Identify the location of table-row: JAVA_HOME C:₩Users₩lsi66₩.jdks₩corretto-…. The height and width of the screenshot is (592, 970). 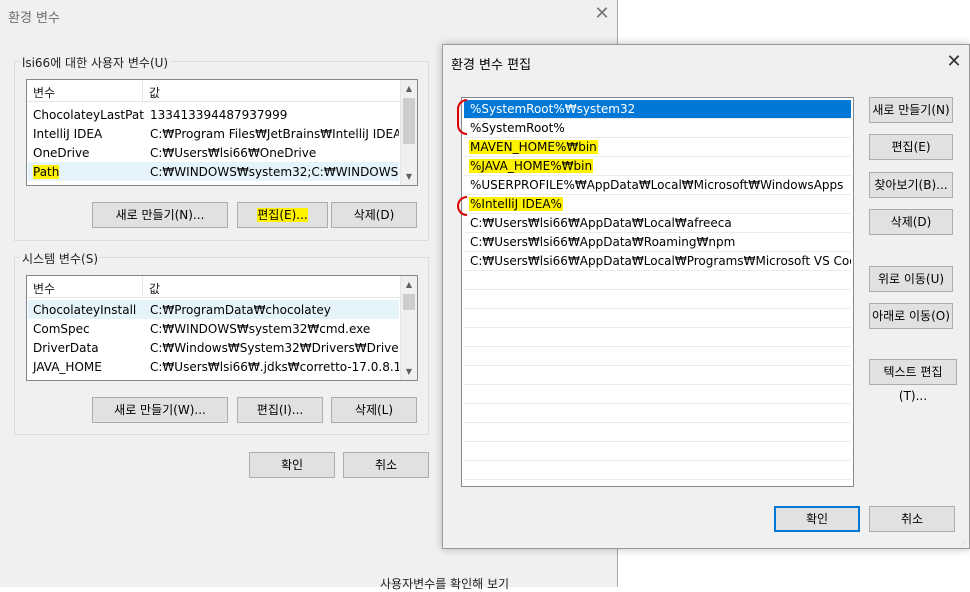
(213, 366).